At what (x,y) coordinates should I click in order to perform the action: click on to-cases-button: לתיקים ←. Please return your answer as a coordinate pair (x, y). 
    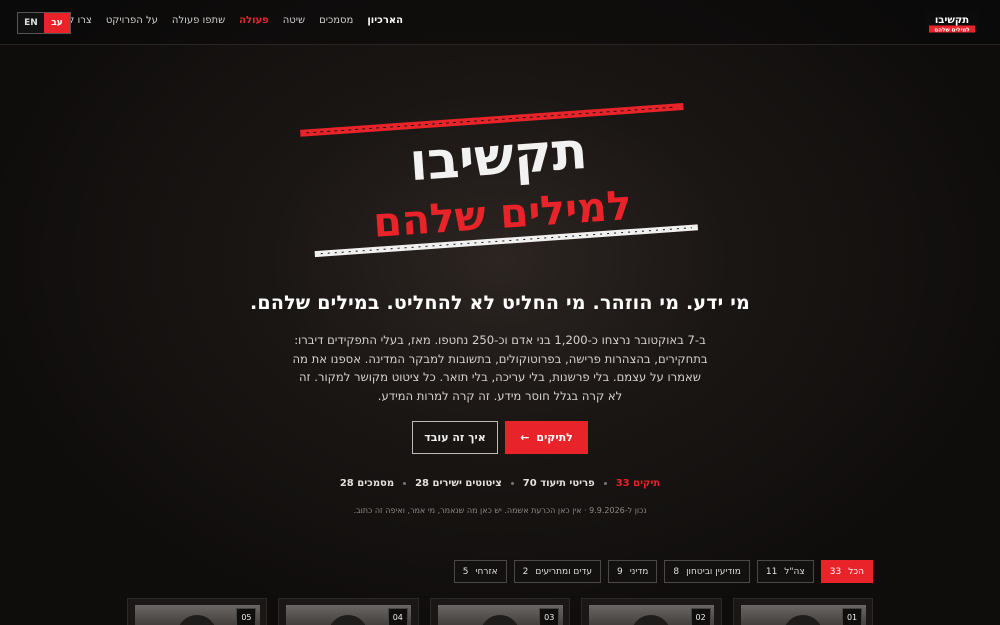
    Looking at the image, I should click on (546, 437).